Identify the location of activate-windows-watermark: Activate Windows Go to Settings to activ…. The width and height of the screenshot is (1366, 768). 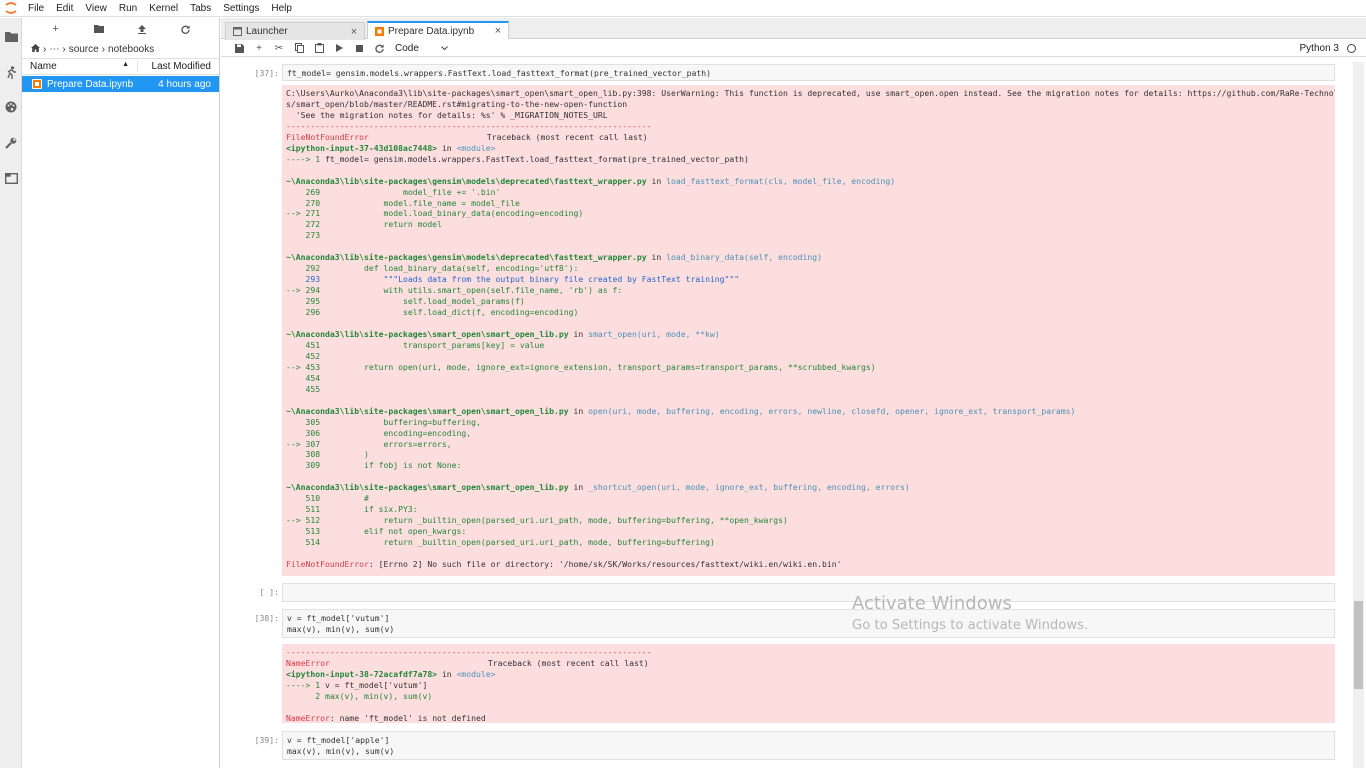
(970, 614).